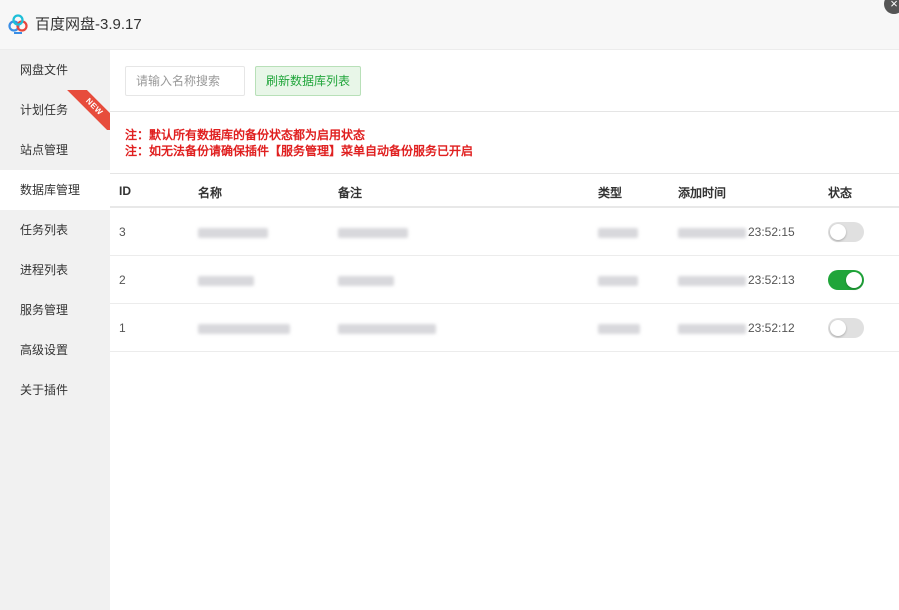  Describe the element at coordinates (44, 110) in the screenshot. I see `sidebar-item-label: 计划任务` at that location.